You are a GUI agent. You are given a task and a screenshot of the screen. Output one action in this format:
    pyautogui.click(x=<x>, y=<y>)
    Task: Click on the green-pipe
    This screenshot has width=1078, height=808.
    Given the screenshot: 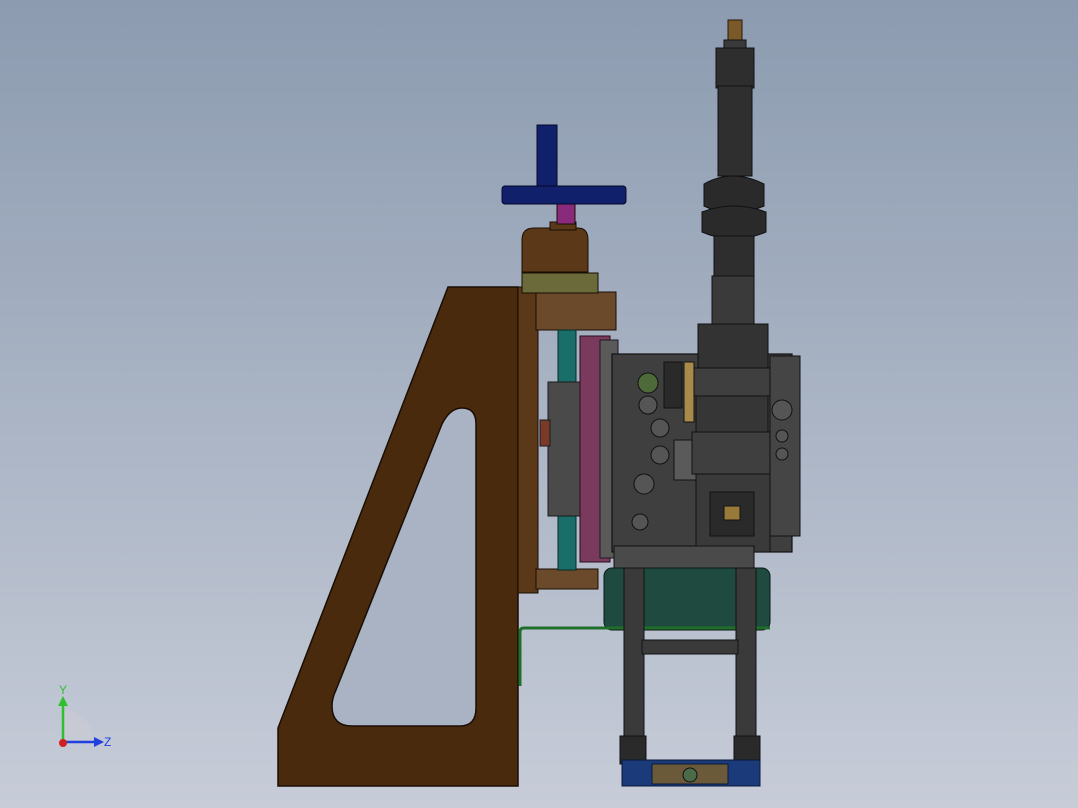 What is the action you would take?
    pyautogui.click(x=644, y=656)
    